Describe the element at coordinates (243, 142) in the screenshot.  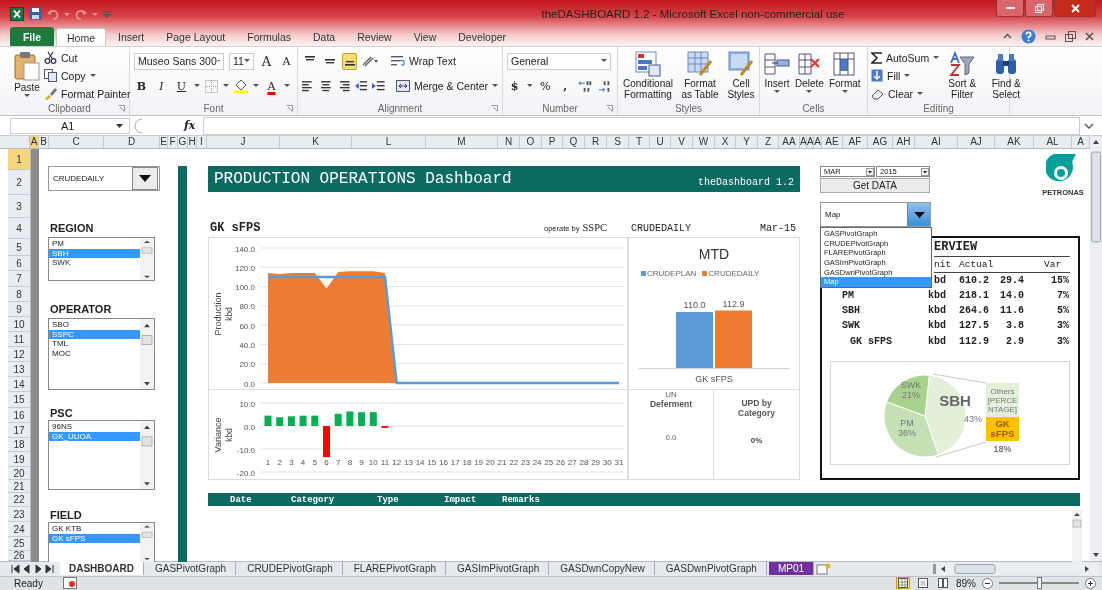
I see `column-header: J` at that location.